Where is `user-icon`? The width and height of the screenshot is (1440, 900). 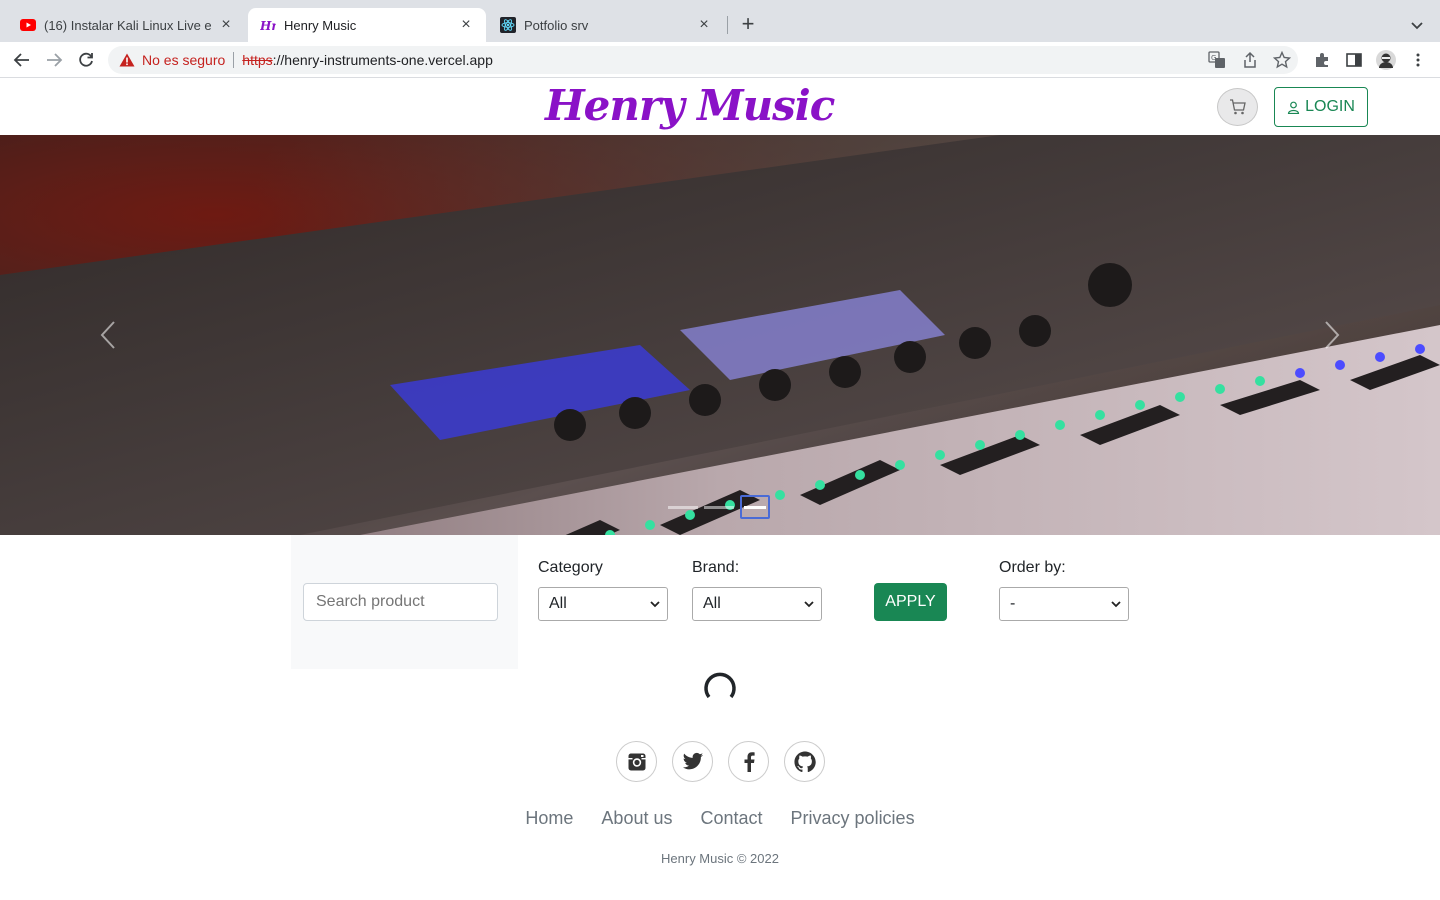 user-icon is located at coordinates (1293, 107).